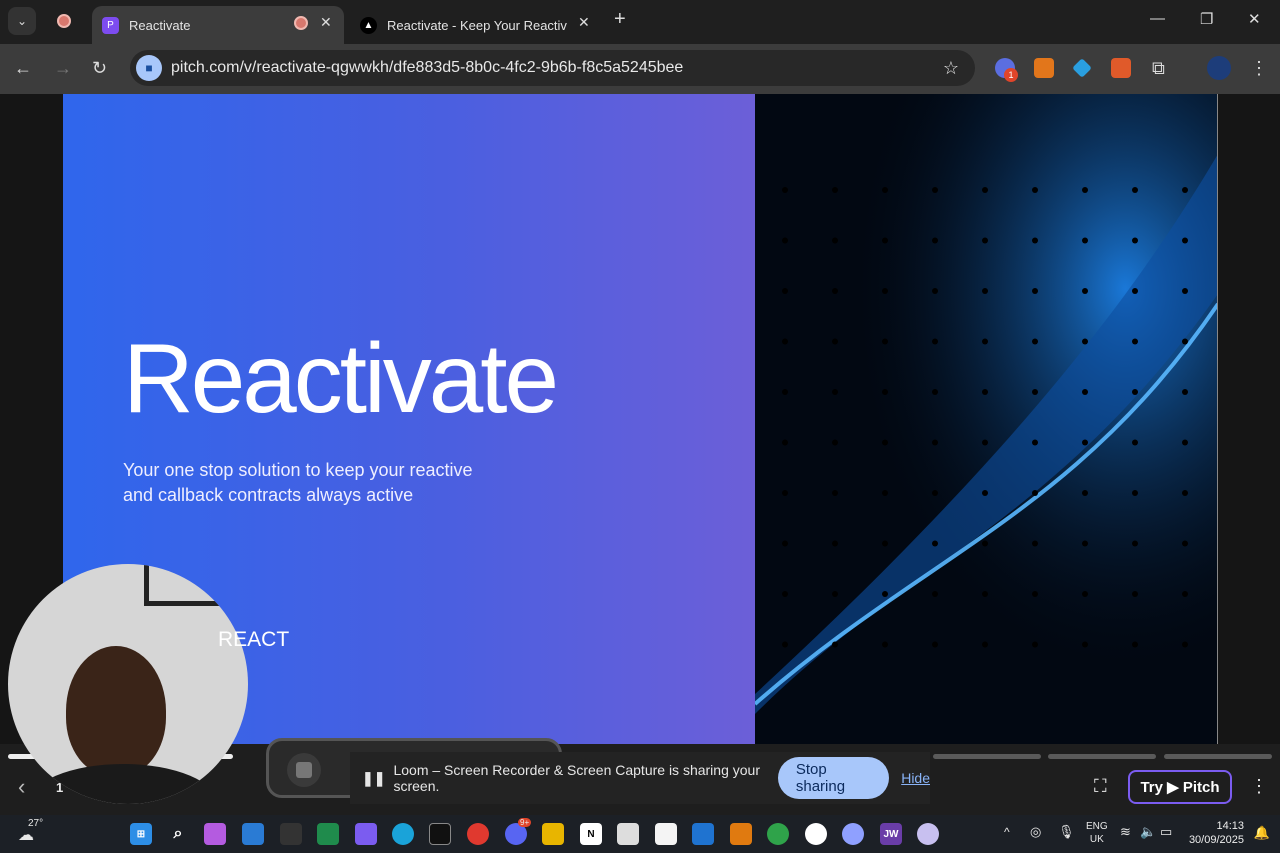 This screenshot has width=1280, height=853. I want to click on pitch-favicon-icon: P, so click(110, 25).